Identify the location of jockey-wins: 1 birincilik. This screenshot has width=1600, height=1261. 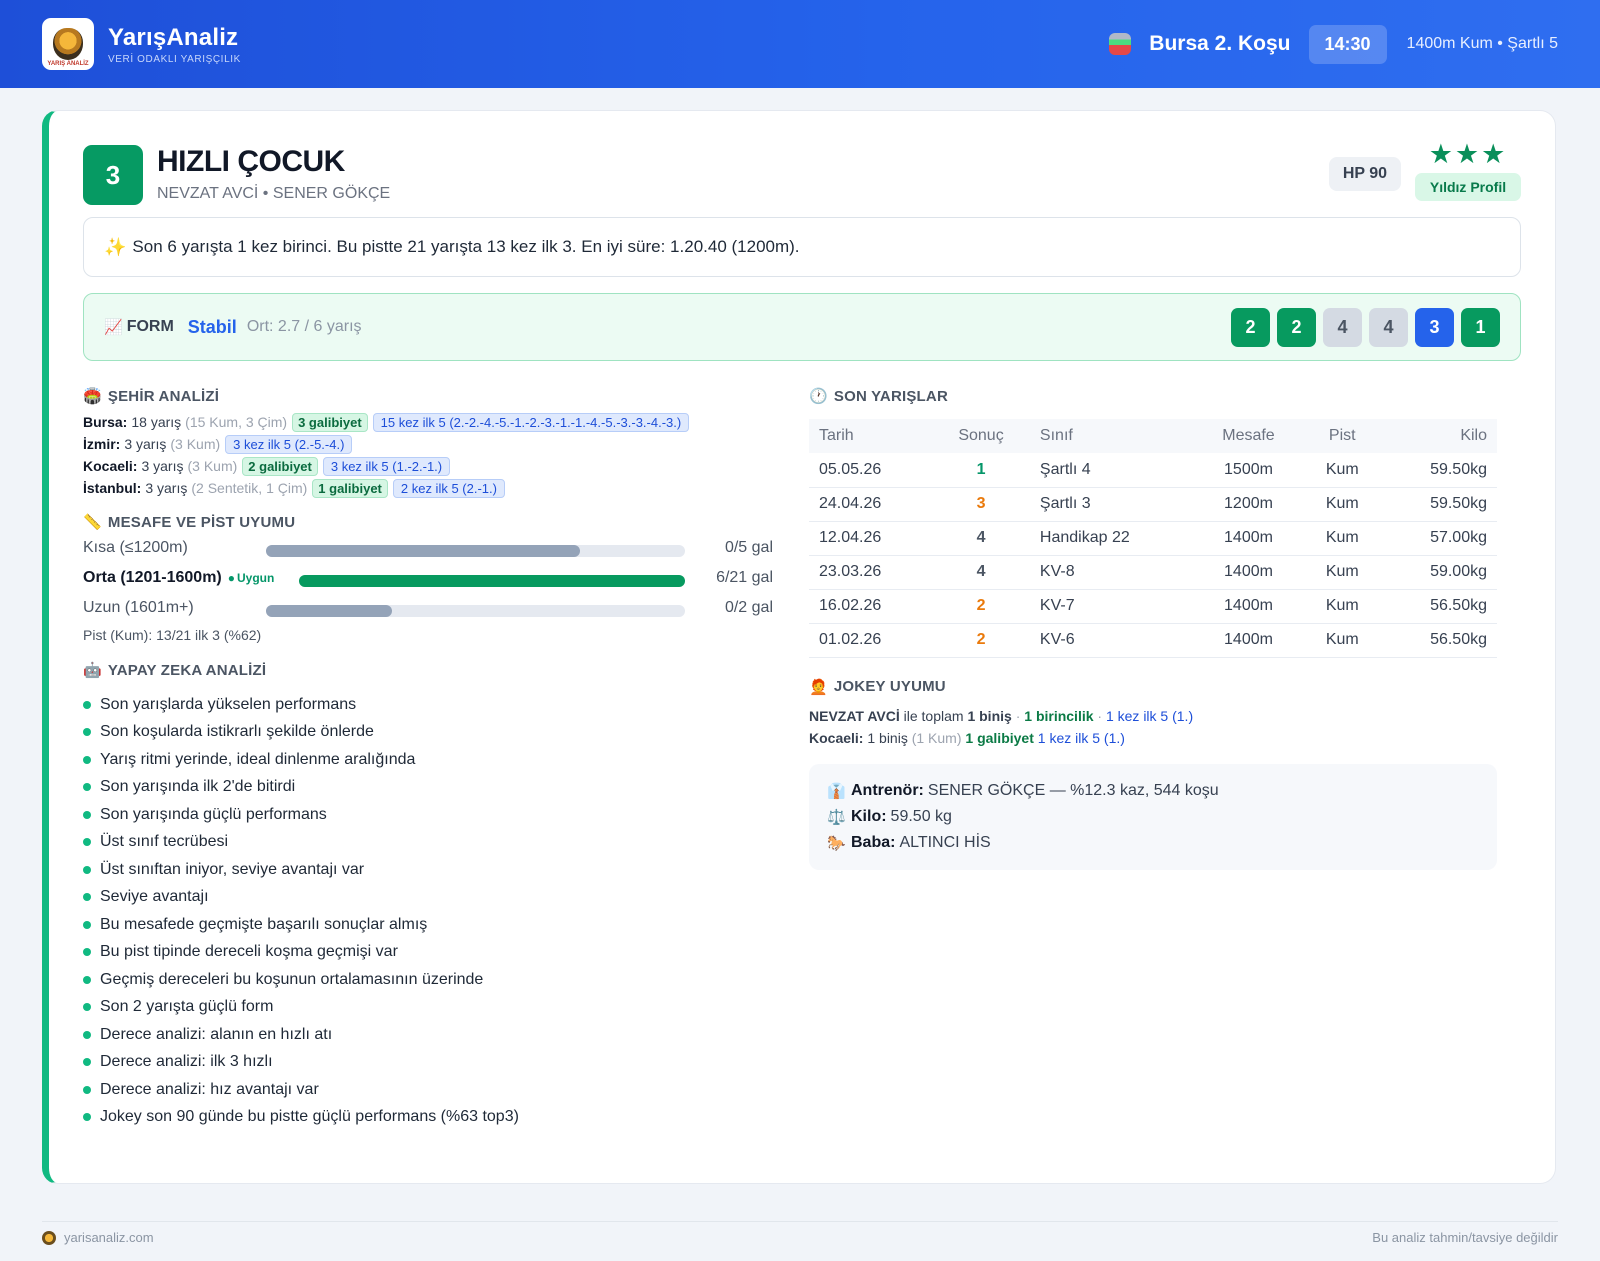
(1059, 715).